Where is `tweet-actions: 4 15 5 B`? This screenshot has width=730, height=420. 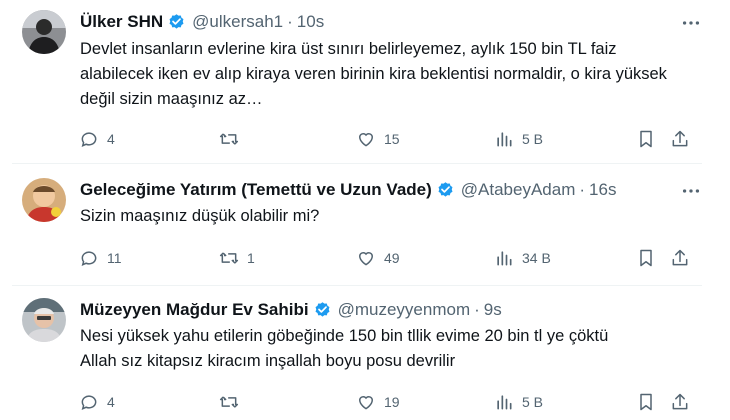 tweet-actions: 4 15 5 B is located at coordinates (389, 139).